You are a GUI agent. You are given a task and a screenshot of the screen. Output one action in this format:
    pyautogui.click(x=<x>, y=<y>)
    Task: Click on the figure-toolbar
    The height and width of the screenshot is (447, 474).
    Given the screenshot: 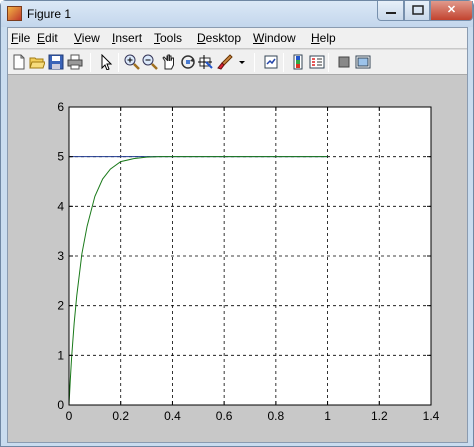 What is the action you would take?
    pyautogui.click(x=237, y=62)
    